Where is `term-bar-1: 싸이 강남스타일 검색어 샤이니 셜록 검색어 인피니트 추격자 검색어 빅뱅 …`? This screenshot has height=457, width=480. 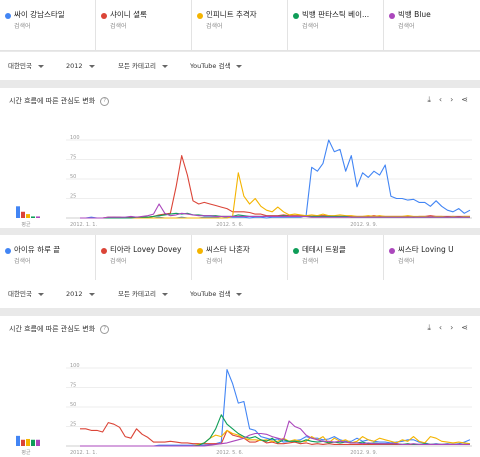 term-bar-1: 싸이 강남스타일 검색어 샤이니 셜록 검색어 인피니트 추격자 검색어 빅뱅 … is located at coordinates (240, 25).